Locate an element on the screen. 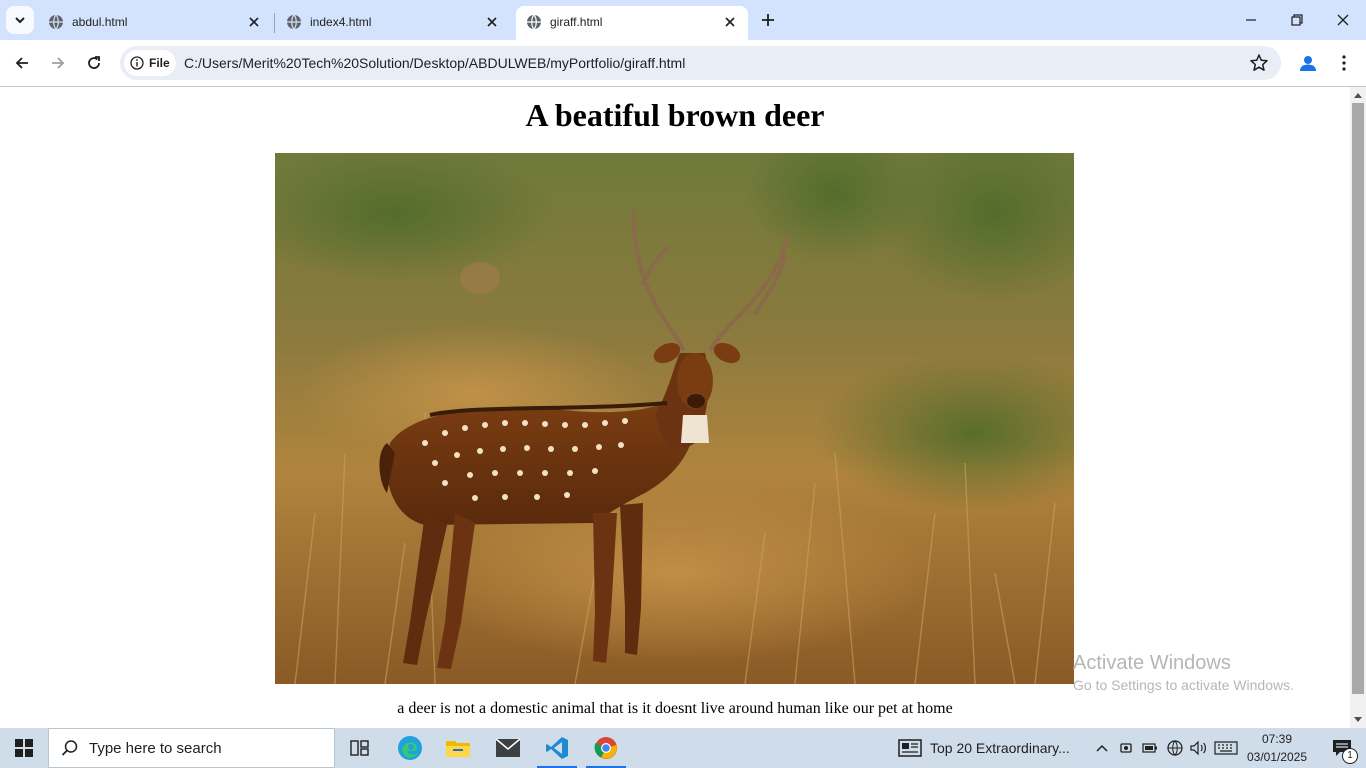  clock-date: 03/01/2025 is located at coordinates (1277, 757).